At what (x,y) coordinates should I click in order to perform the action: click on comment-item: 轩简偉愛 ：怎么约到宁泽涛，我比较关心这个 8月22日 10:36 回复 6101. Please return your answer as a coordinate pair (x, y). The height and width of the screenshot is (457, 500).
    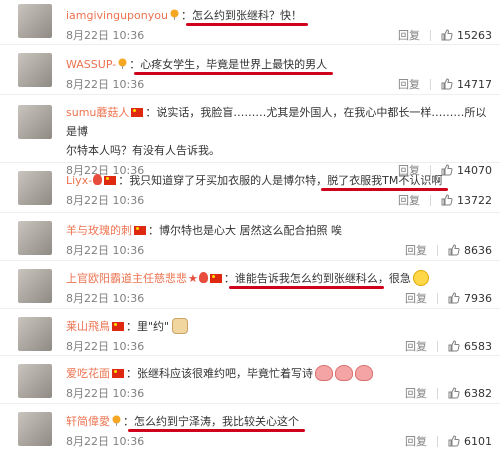
    Looking at the image, I should click on (250, 430).